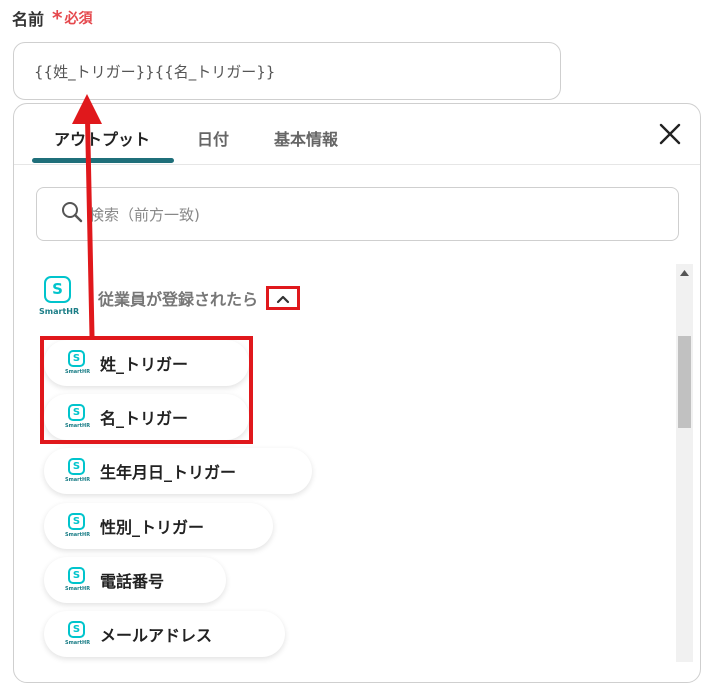  What do you see at coordinates (103, 160) in the screenshot?
I see `active-tab-indicator` at bounding box center [103, 160].